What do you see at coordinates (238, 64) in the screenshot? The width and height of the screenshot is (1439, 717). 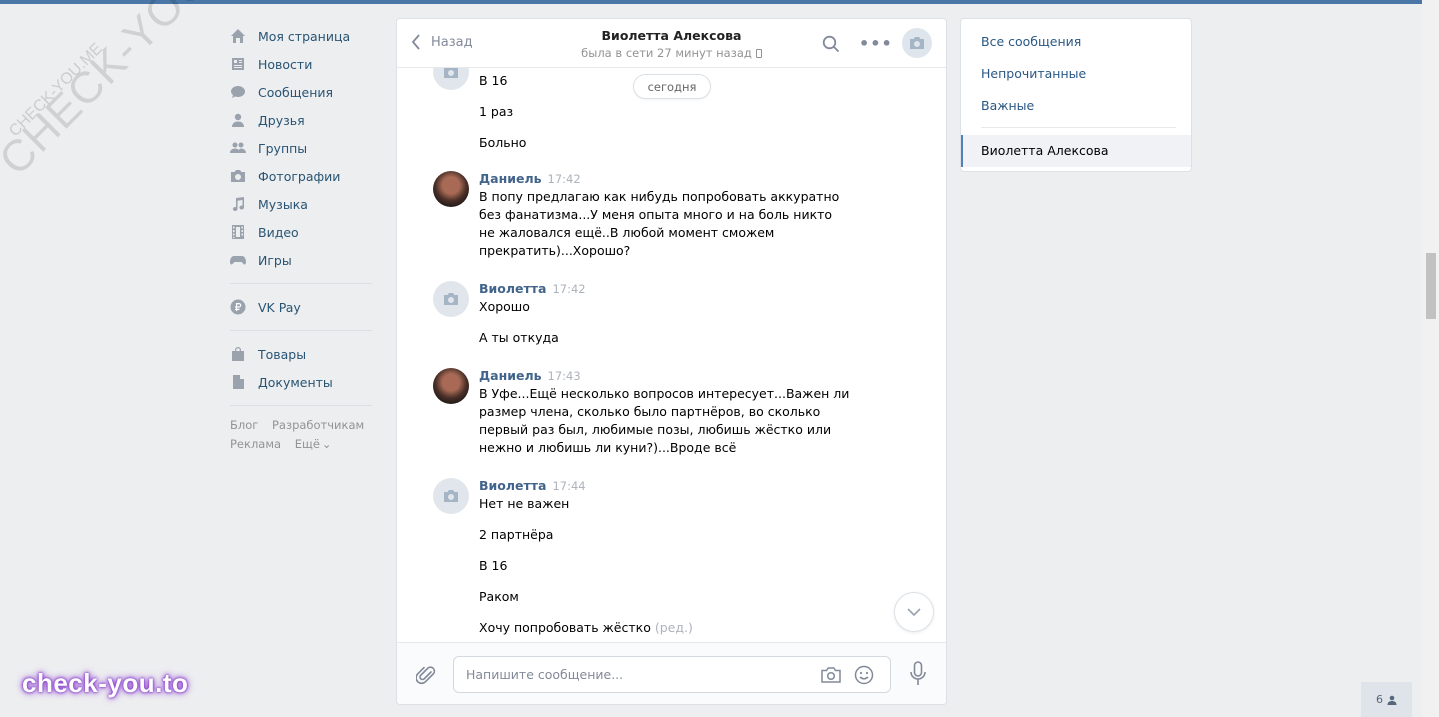 I see `news-icon` at bounding box center [238, 64].